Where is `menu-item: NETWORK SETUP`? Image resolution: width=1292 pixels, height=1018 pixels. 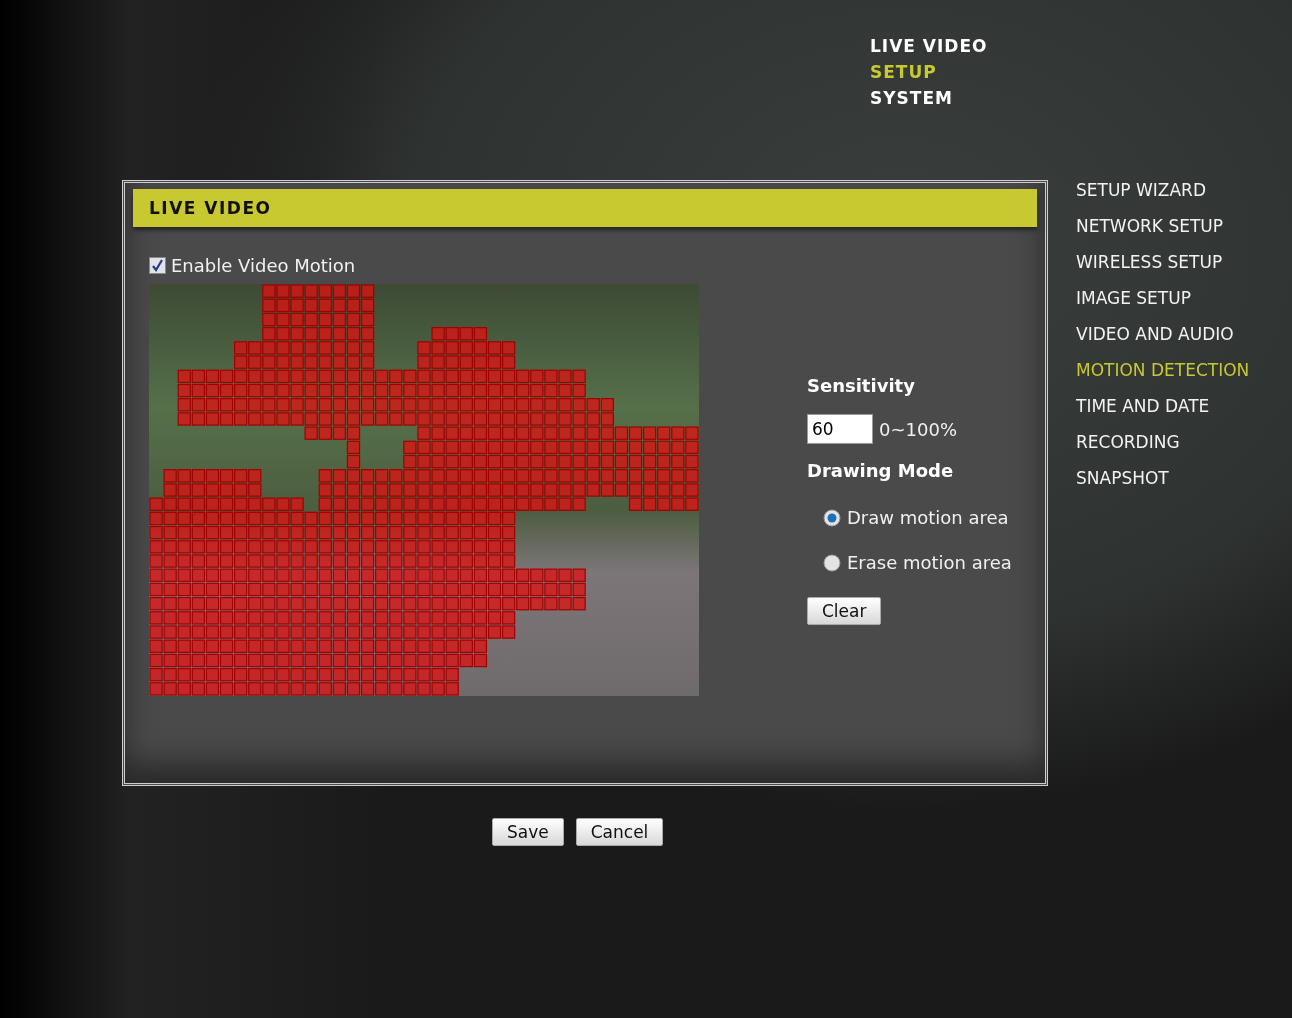
menu-item: NETWORK SETUP is located at coordinates (1149, 226).